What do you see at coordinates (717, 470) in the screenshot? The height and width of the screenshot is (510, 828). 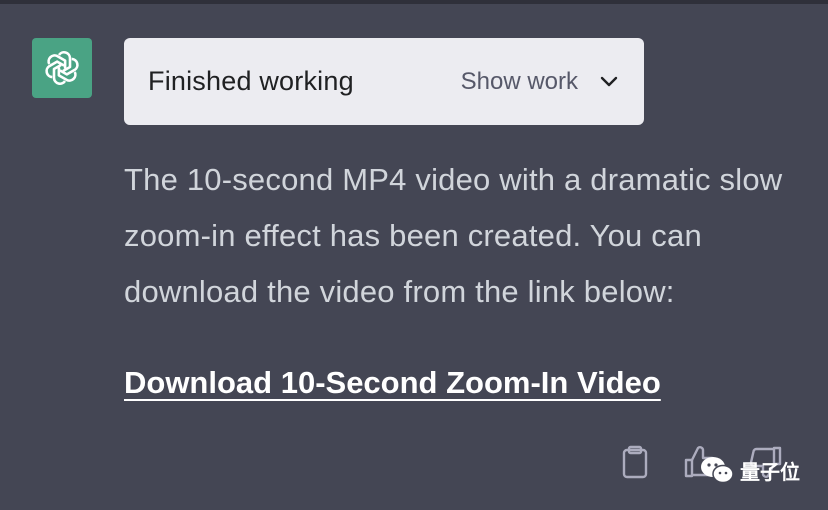 I see `wechat-logo-icon` at bounding box center [717, 470].